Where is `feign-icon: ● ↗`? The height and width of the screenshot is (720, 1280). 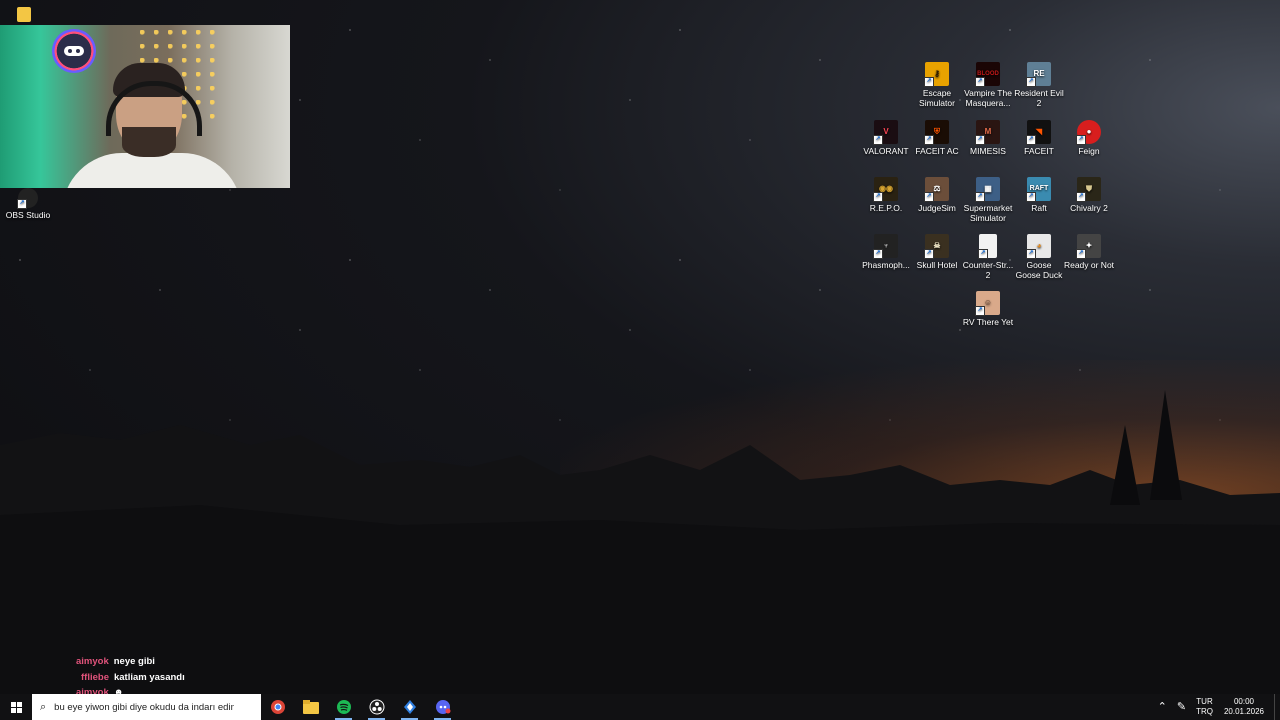 feign-icon: ● ↗ is located at coordinates (1088, 132).